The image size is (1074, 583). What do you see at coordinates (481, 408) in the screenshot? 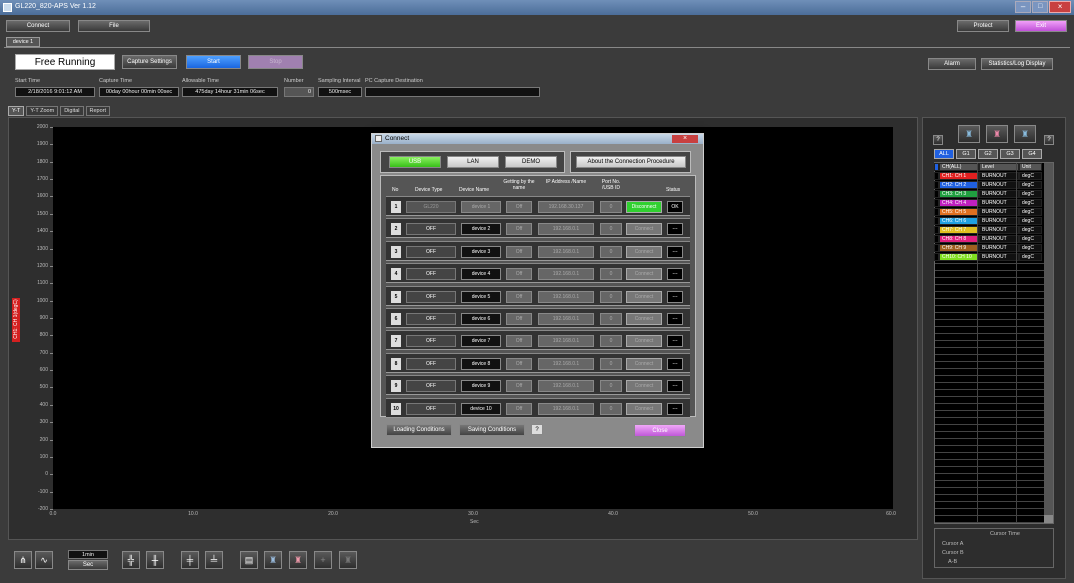
I see `device-name-field: device 10` at bounding box center [481, 408].